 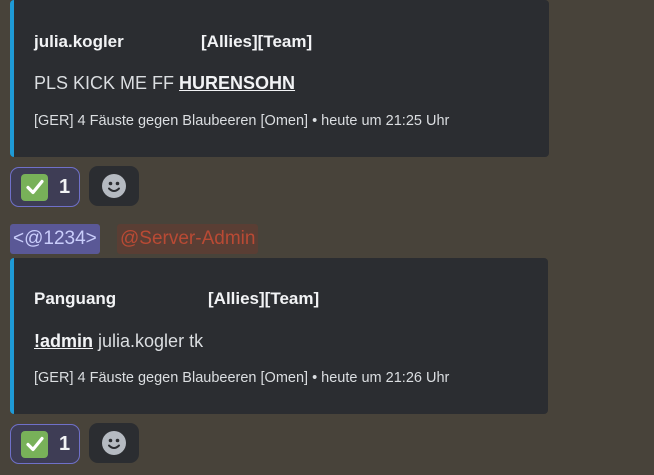 I want to click on user-mention: <@1234>, so click(x=55, y=239).